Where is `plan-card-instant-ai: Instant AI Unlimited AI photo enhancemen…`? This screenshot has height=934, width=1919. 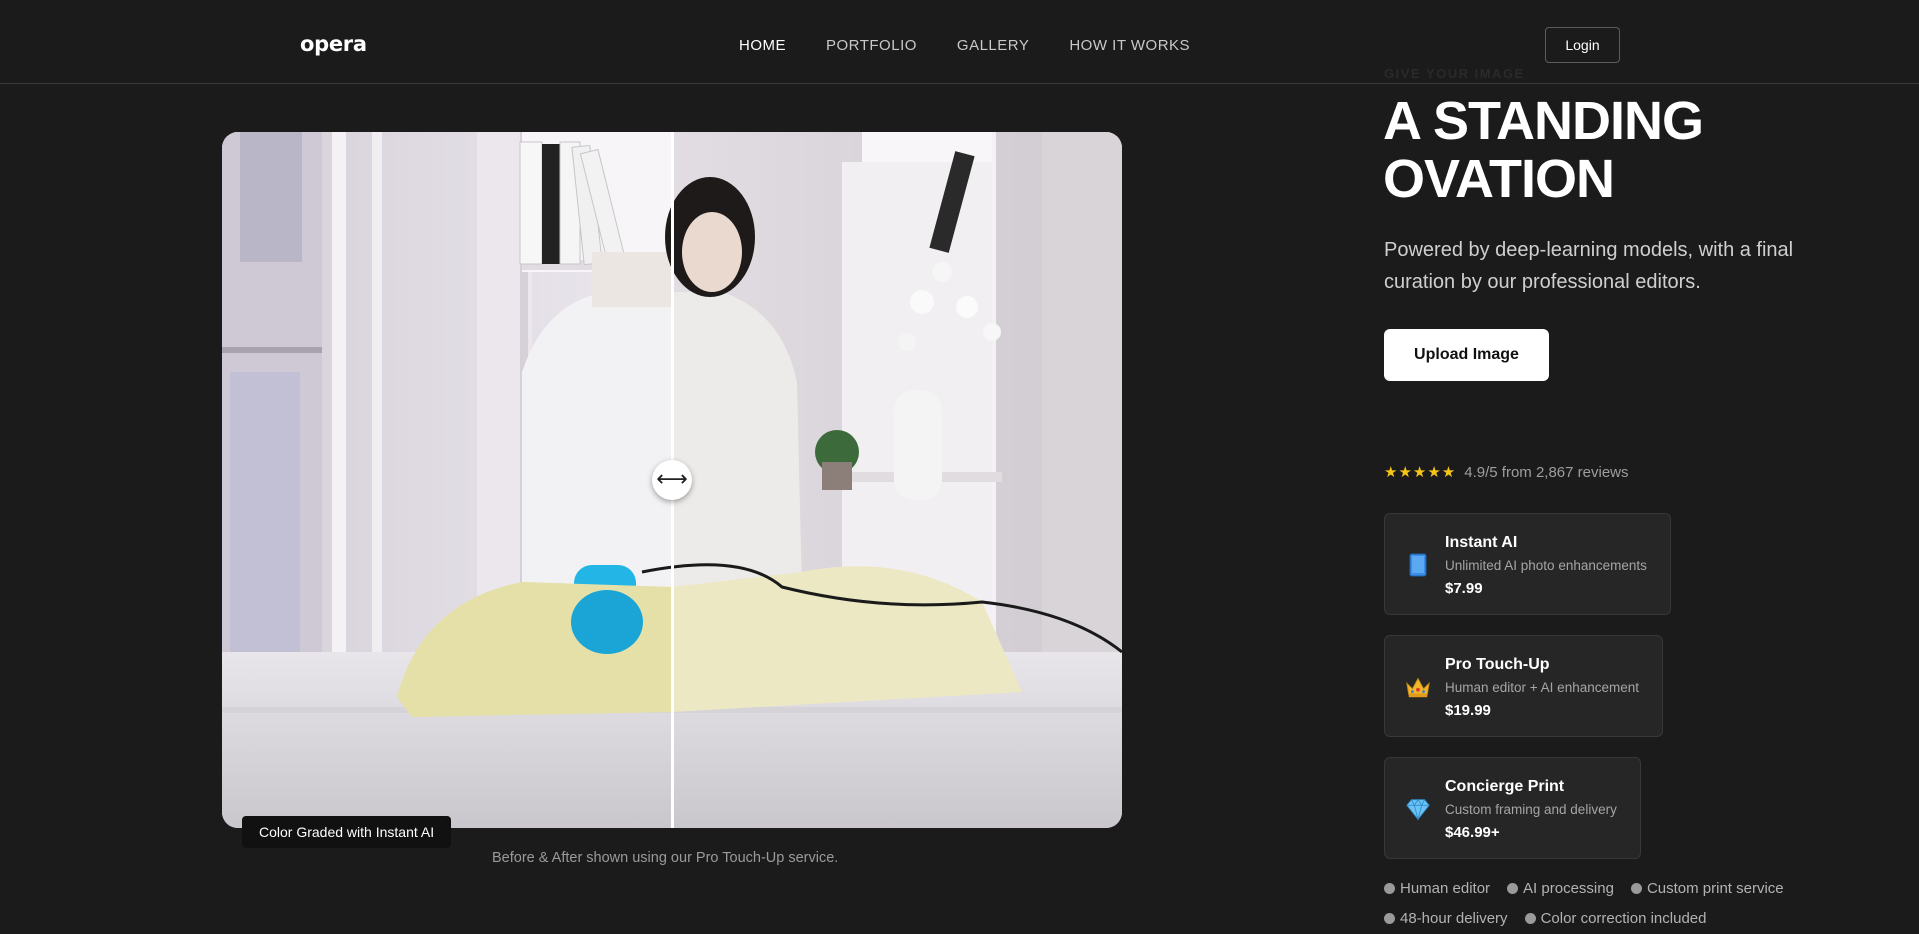
plan-card-instant-ai: Instant AI Unlimited AI photo enhancemen… is located at coordinates (1527, 564).